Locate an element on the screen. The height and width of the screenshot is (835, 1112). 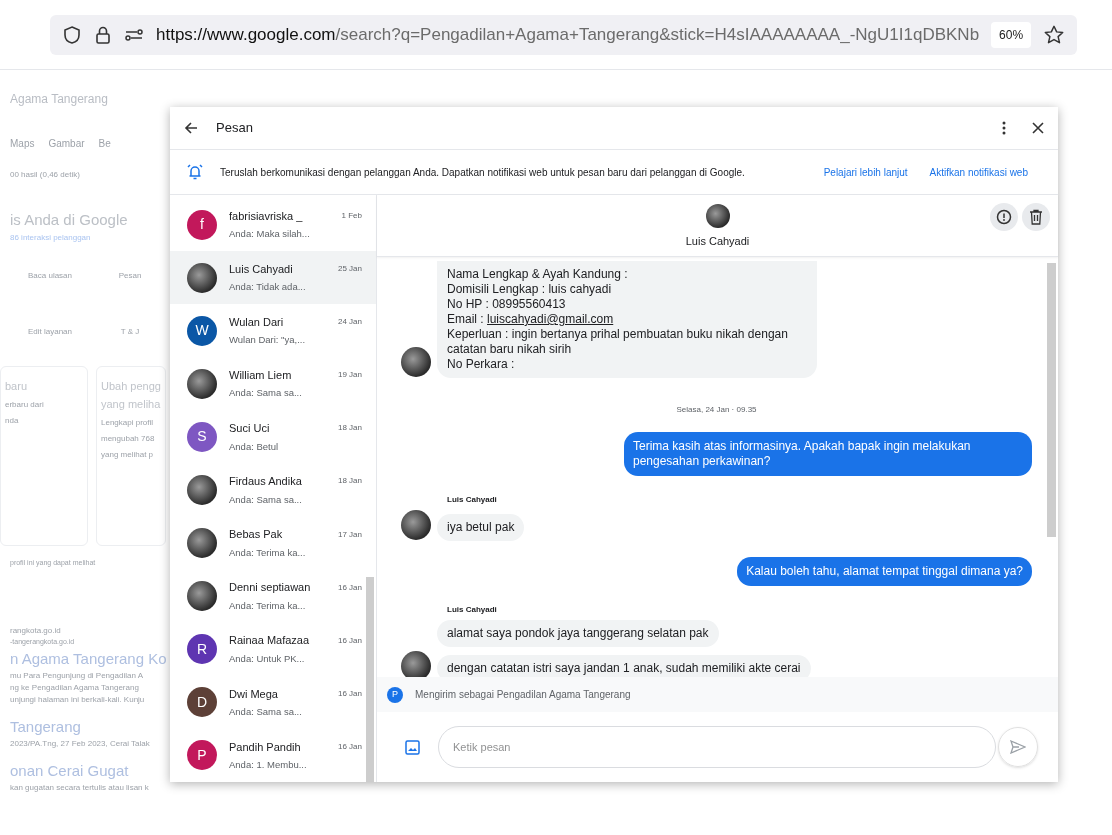
zoom-level: 60% is located at coordinates (1011, 34).